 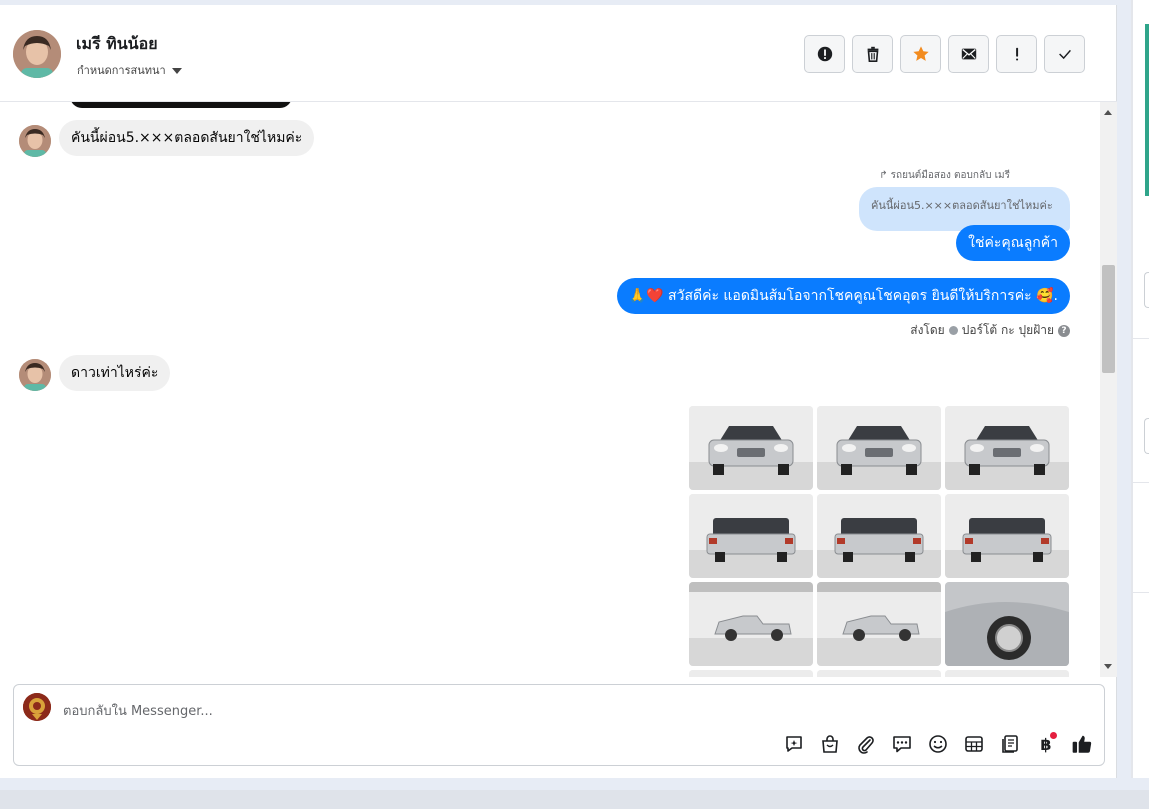 I want to click on star-icon, so click(x=920, y=53).